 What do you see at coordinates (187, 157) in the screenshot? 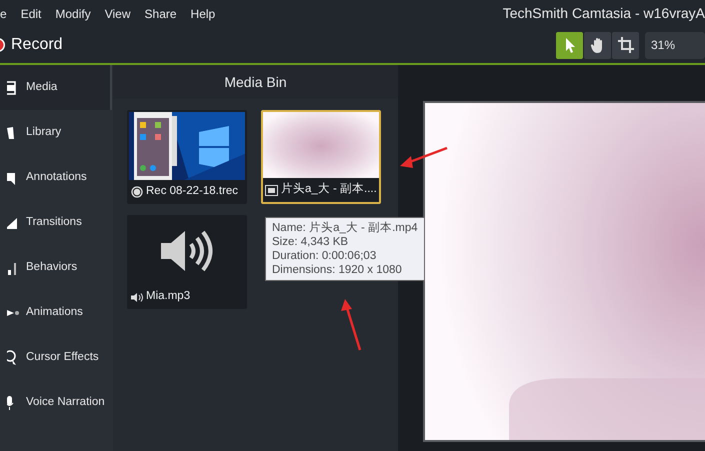
I see `media-clip: Rec 08-22-18.trec` at bounding box center [187, 157].